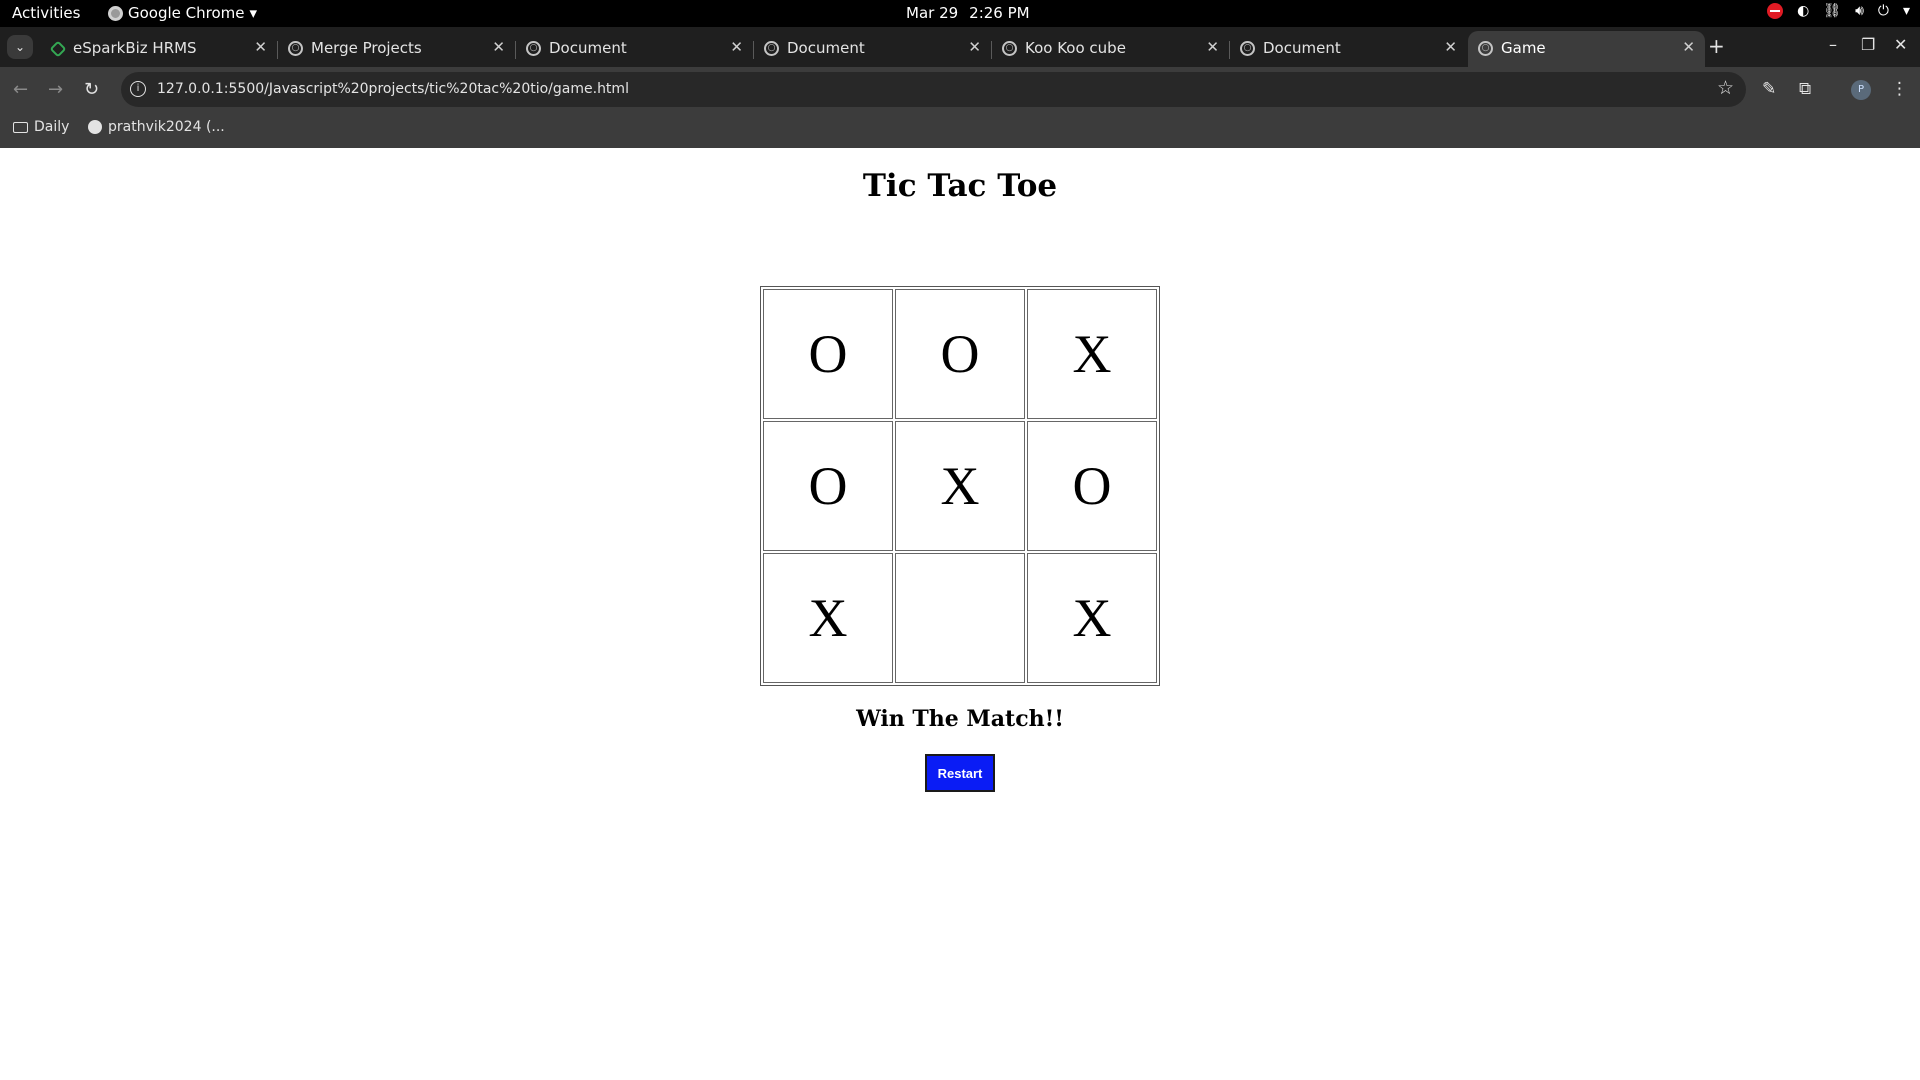 Image resolution: width=1920 pixels, height=1080 pixels. What do you see at coordinates (635, 49) in the screenshot?
I see `tab-document-1: ○ Document ✕` at bounding box center [635, 49].